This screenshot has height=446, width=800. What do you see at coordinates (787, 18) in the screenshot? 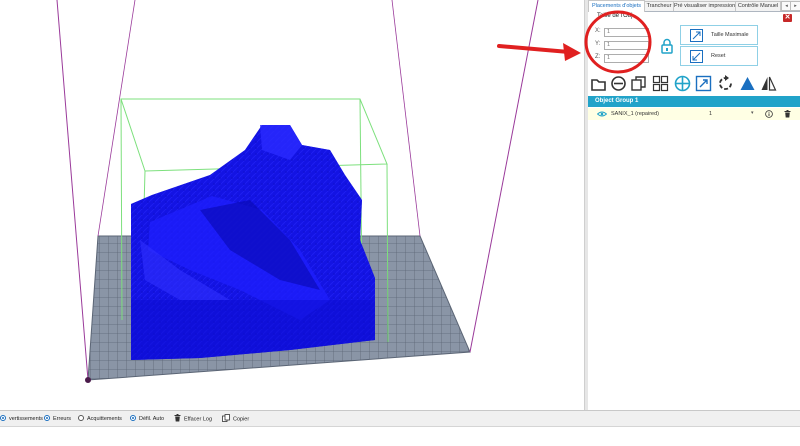
I see `close-button: ✕` at bounding box center [787, 18].